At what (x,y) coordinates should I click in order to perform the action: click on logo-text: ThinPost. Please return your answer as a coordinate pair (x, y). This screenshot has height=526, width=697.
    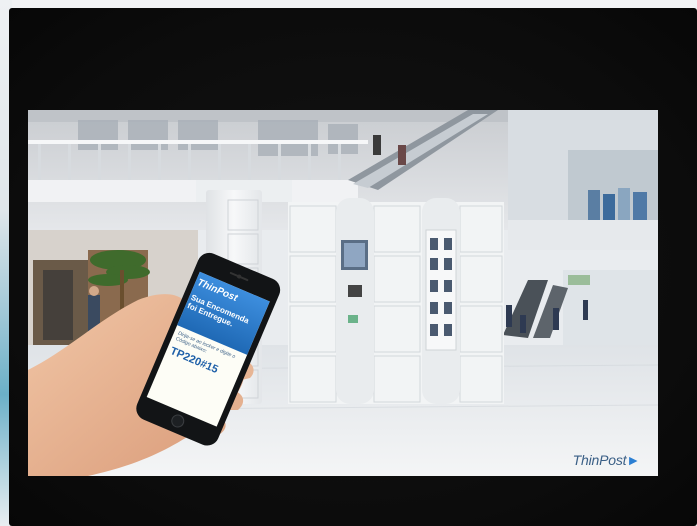
    Looking at the image, I should click on (599, 460).